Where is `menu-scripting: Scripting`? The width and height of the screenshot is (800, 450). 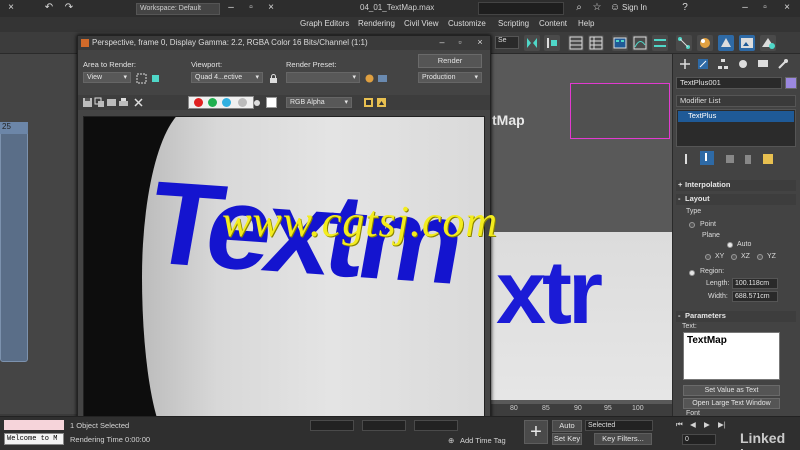 menu-scripting: Scripting is located at coordinates (513, 23).